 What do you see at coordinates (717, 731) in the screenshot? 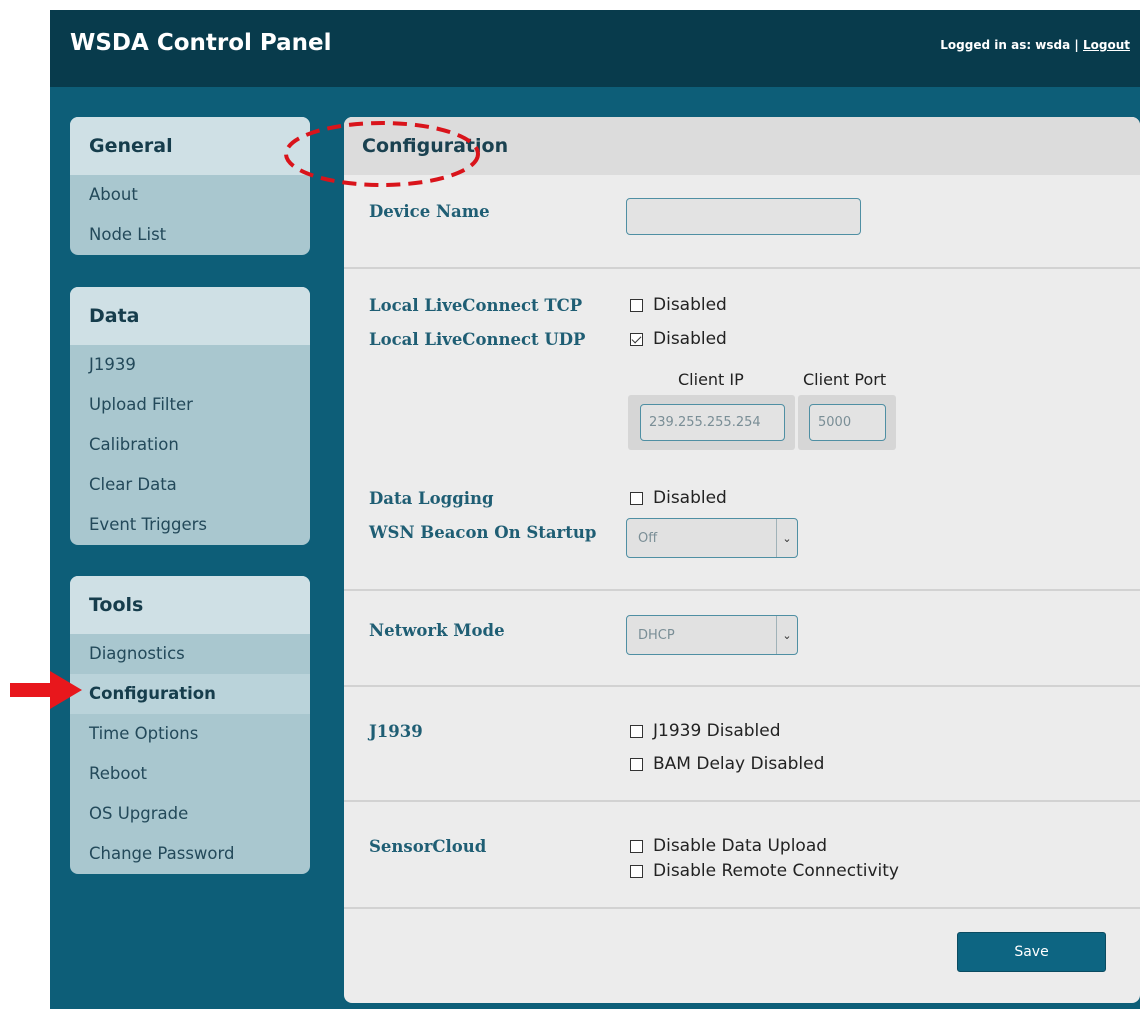
I see `j1939-disabled-label: J1939 Disabled` at bounding box center [717, 731].